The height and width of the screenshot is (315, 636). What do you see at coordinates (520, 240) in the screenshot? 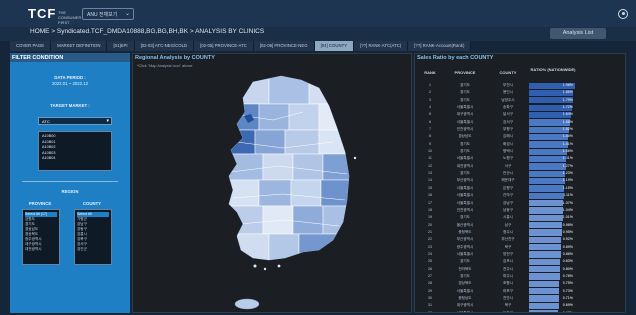
I see `table-row: 22 부산광역시 부산진구 0.92%` at bounding box center [520, 240].